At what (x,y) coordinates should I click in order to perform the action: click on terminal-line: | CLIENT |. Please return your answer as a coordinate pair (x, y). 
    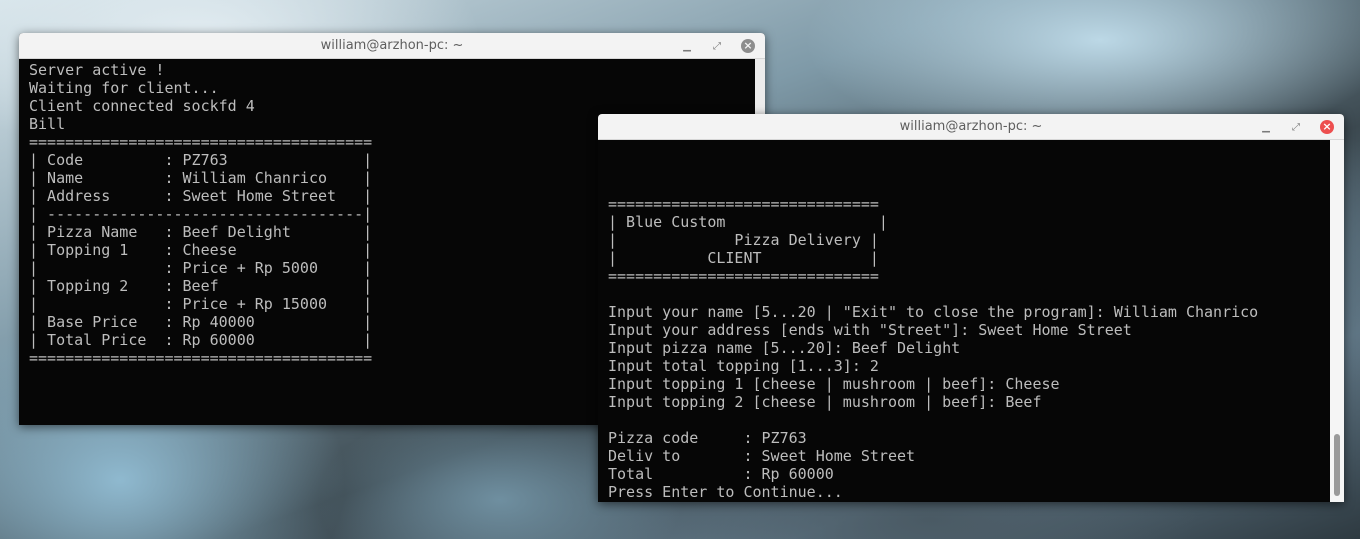
    Looking at the image, I should click on (743, 258).